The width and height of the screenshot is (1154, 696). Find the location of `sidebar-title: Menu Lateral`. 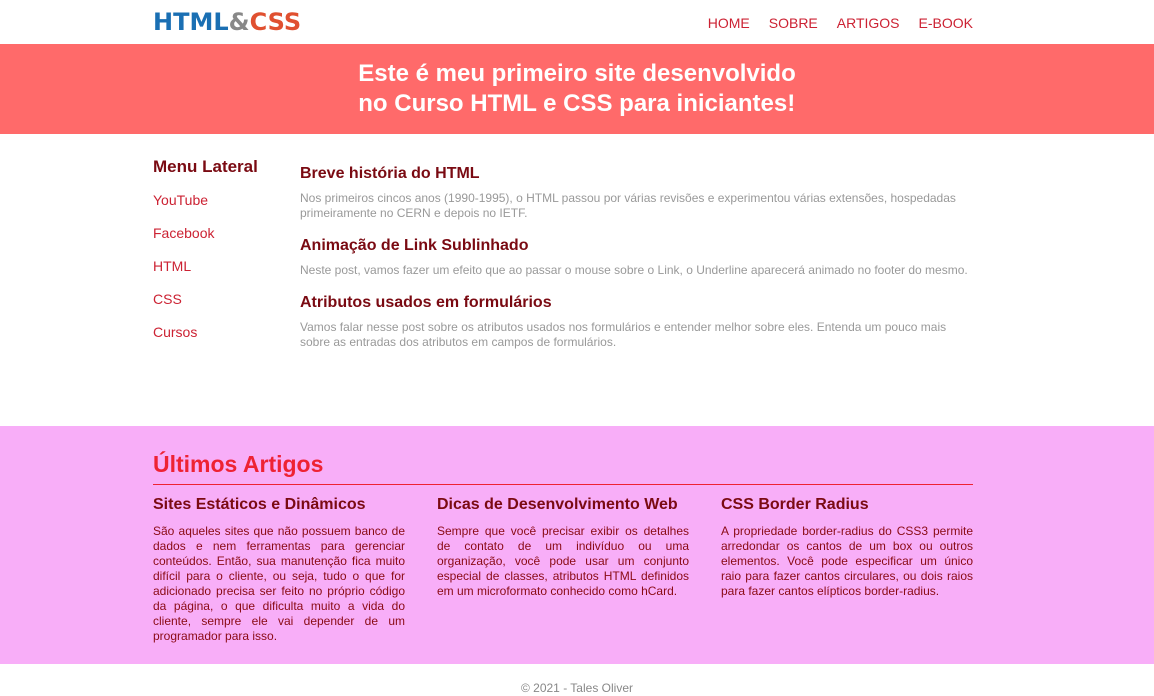

sidebar-title: Menu Lateral is located at coordinates (205, 166).